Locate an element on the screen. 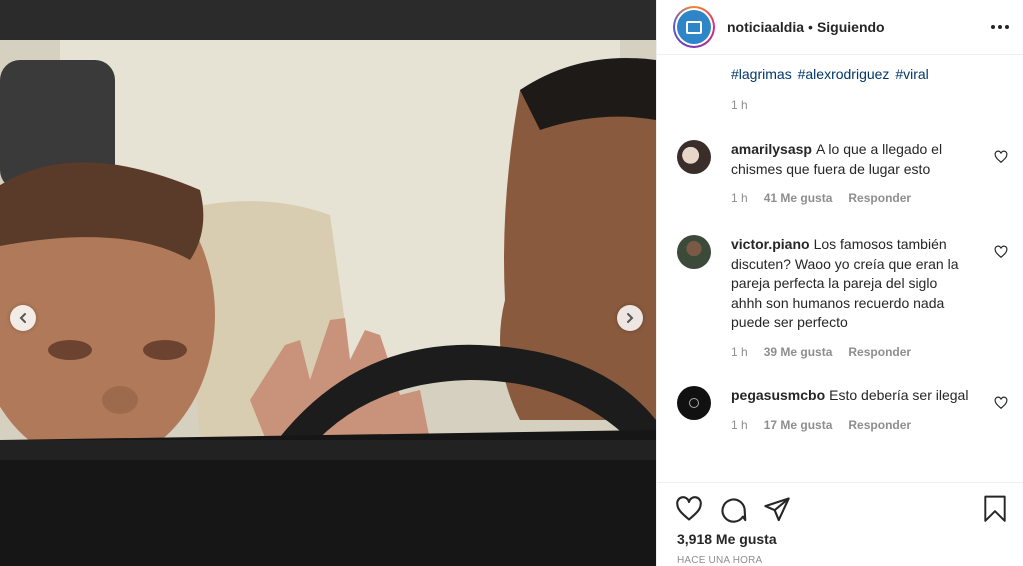  chevron-right-icon is located at coordinates (630, 318).